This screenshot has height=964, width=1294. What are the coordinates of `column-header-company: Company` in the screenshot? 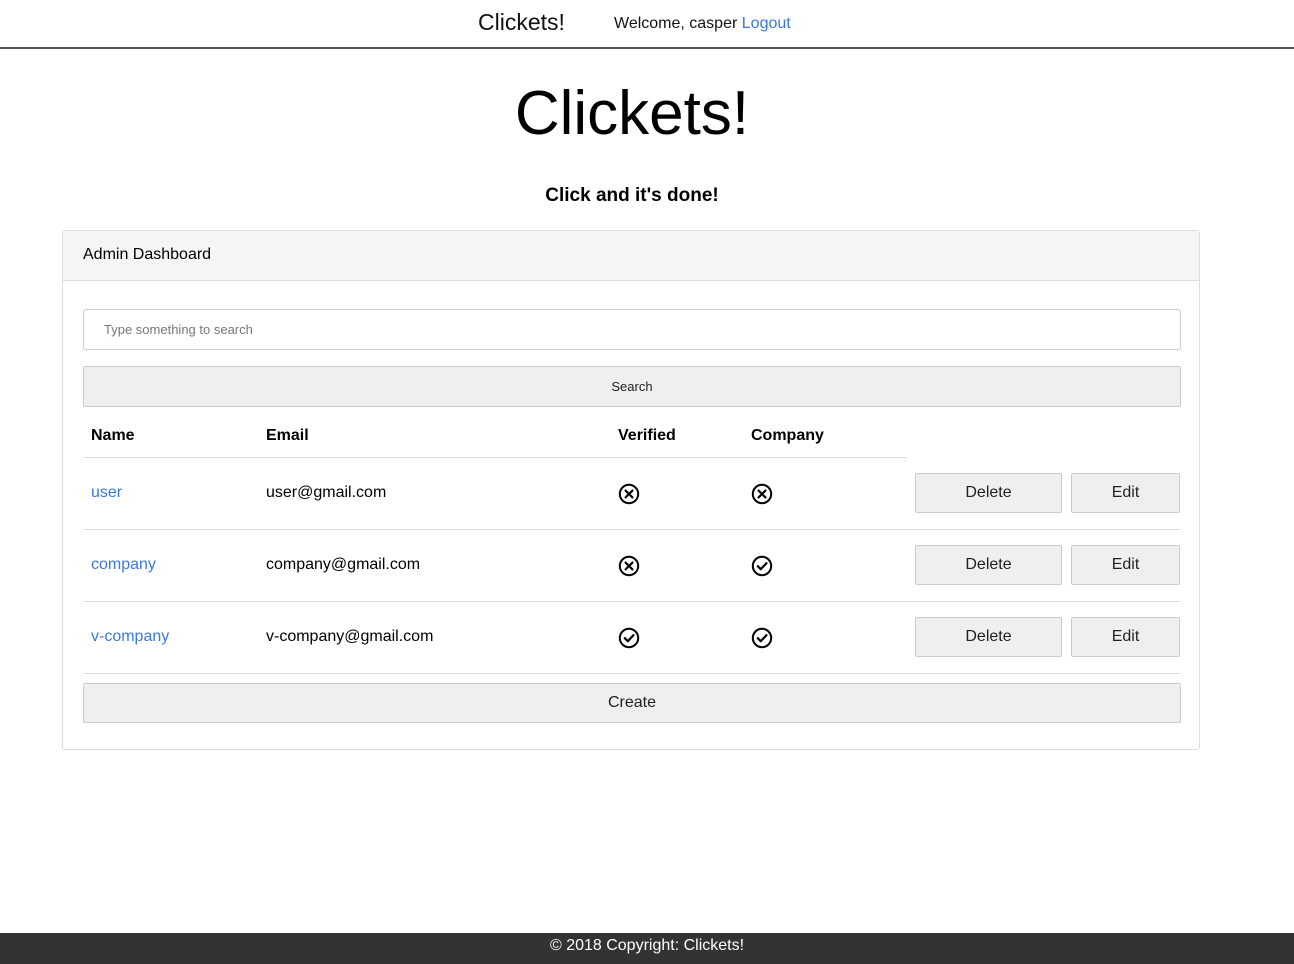 It's located at (787, 435).